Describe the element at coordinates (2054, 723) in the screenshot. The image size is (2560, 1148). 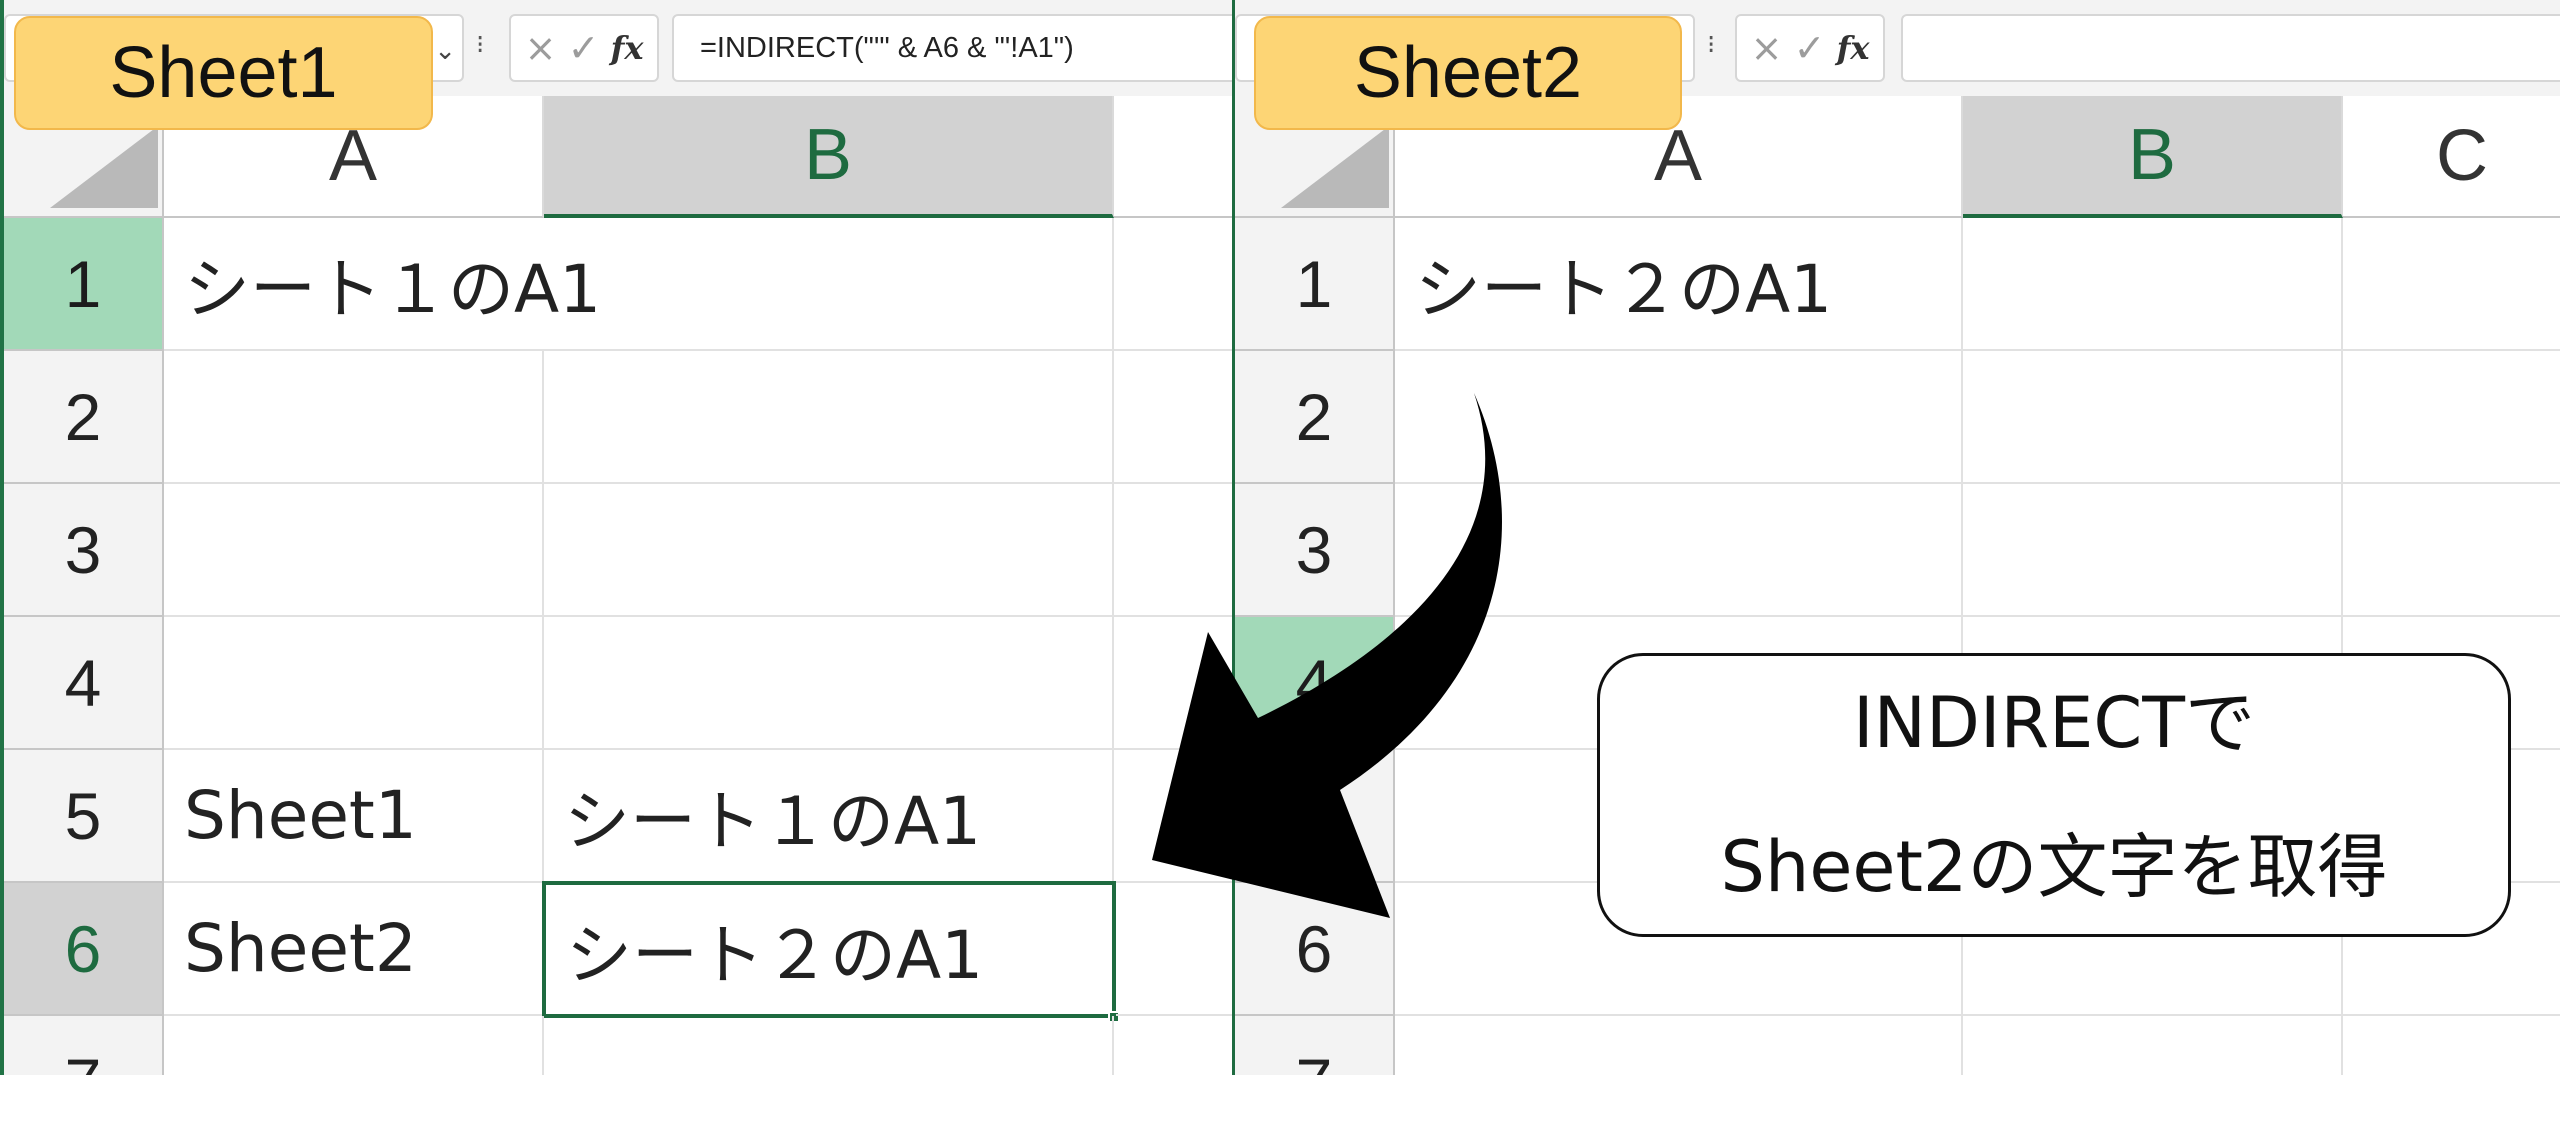
I see `callout-line-1: INDIRECTで` at that location.